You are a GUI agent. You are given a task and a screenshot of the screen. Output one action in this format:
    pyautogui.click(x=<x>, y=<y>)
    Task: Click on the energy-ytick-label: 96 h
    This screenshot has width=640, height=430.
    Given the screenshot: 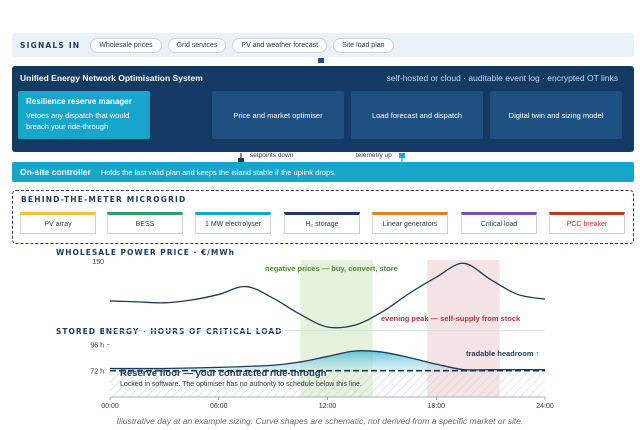 What is the action you would take?
    pyautogui.click(x=97, y=345)
    